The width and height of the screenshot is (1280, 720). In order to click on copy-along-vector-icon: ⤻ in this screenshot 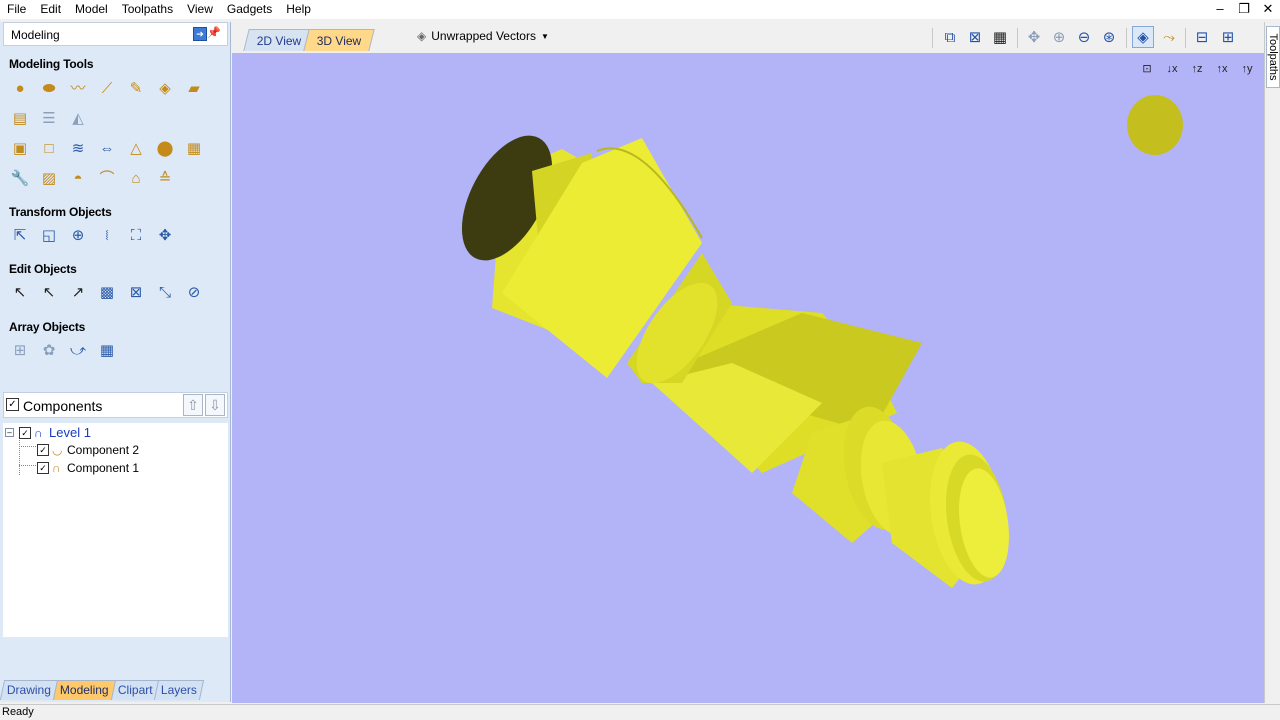, I will do `click(78, 351)`.